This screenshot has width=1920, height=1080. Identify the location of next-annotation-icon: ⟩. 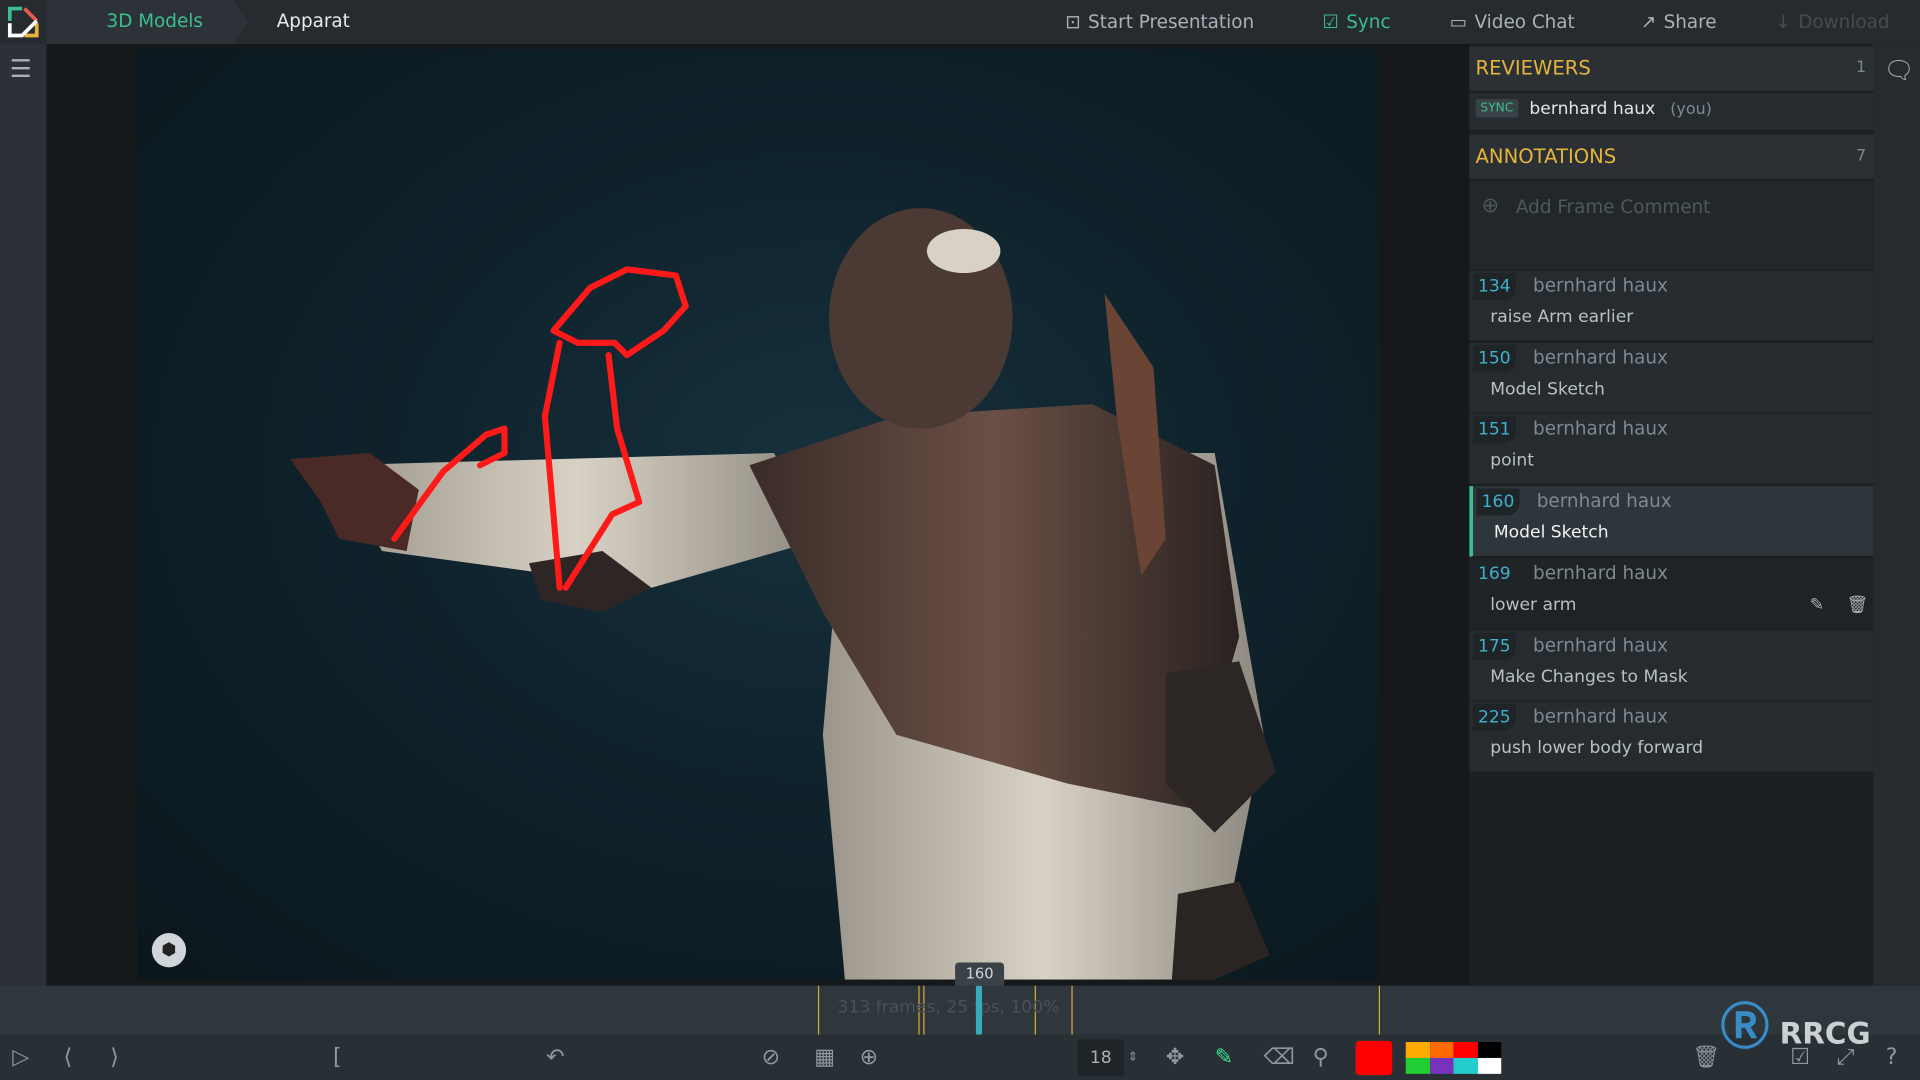
(114, 1057).